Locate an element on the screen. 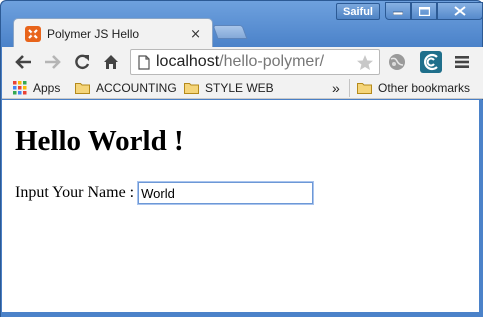 Image resolution: width=483 pixels, height=317 pixels. url-host: localhost is located at coordinates (188, 61).